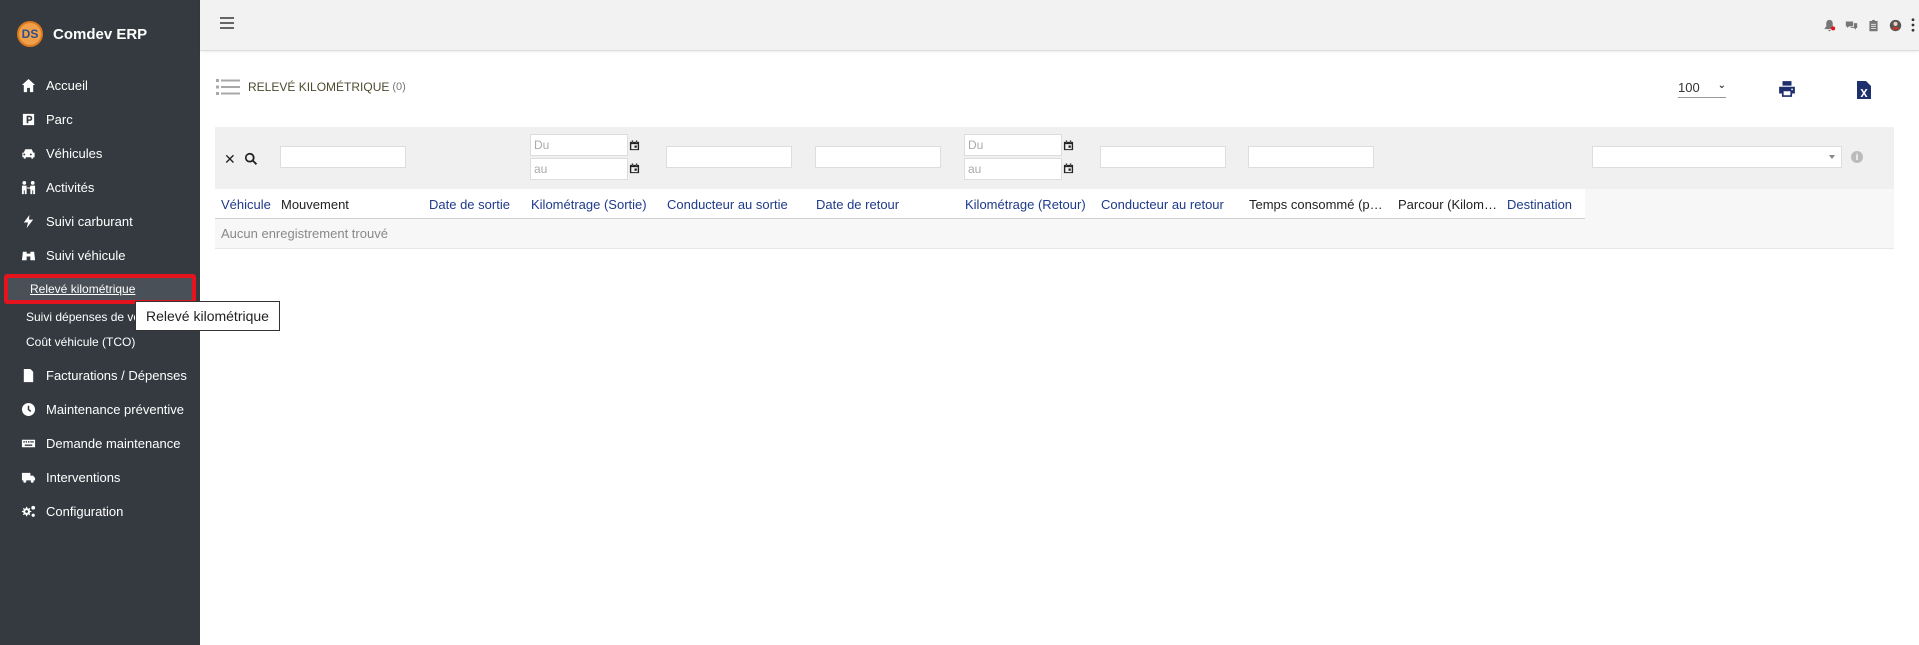 The image size is (1919, 645). I want to click on invoice-icon, so click(28, 375).